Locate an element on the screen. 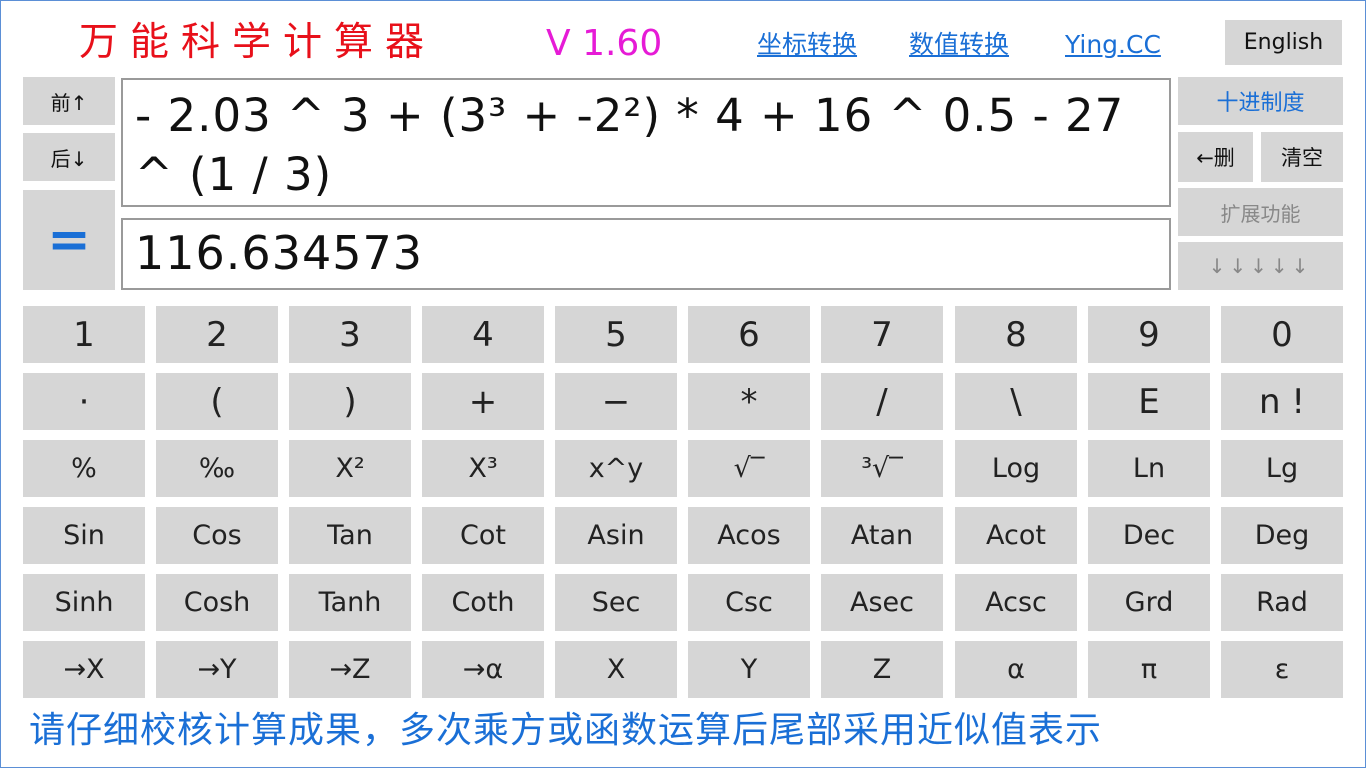  key-coth: Coth is located at coordinates (483, 602).